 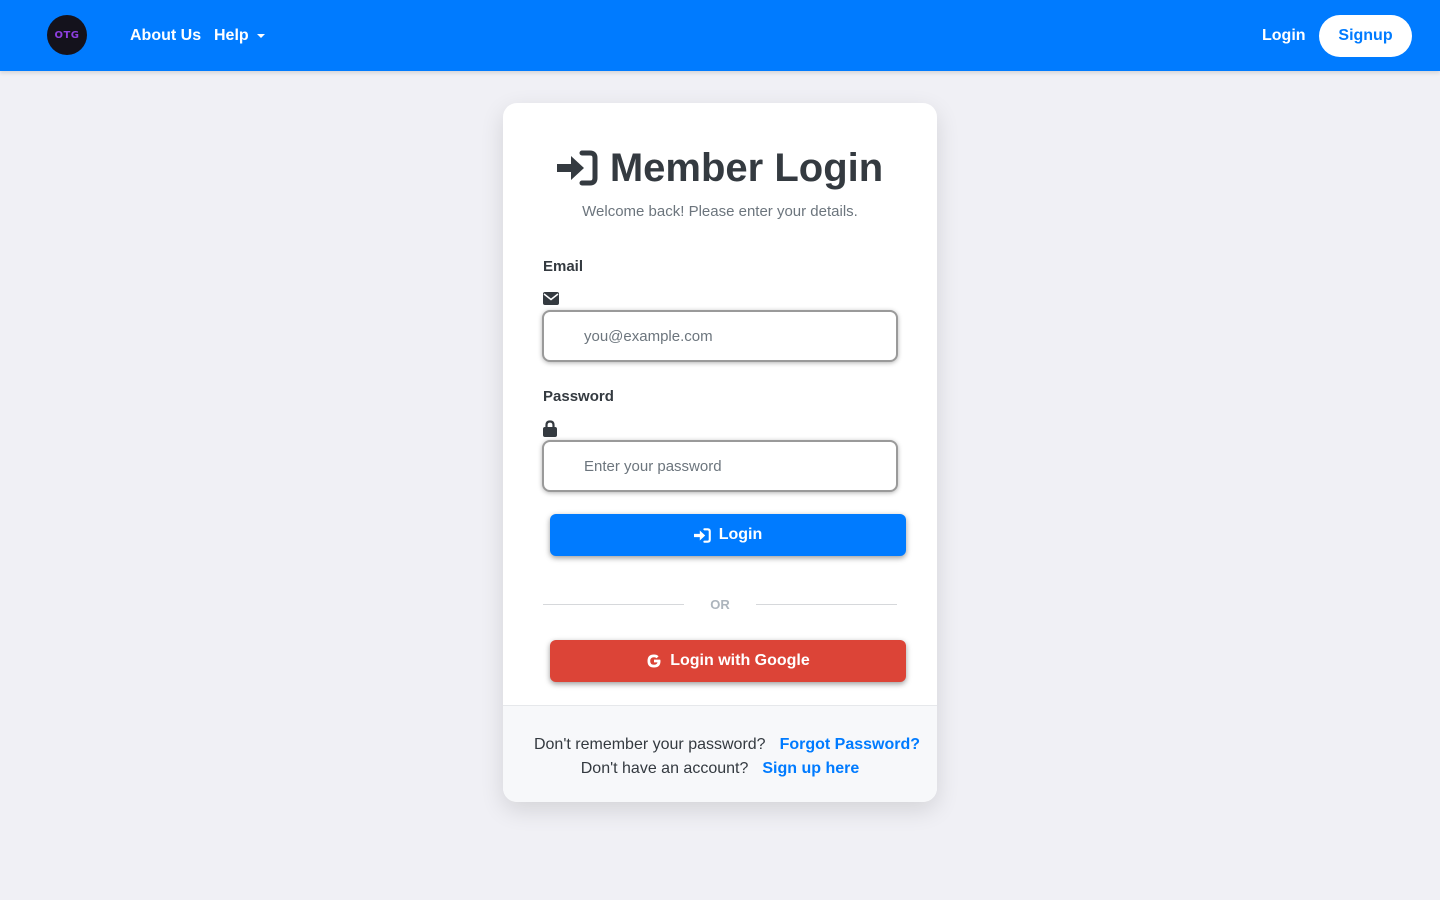 I want to click on login-button: Login, so click(x=728, y=535).